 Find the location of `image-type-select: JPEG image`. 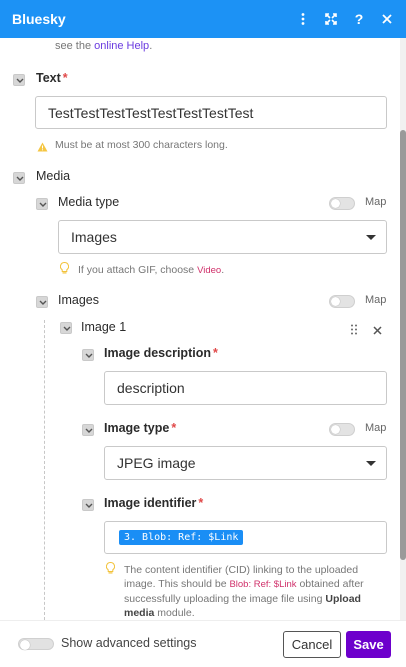

image-type-select: JPEG image is located at coordinates (245, 463).